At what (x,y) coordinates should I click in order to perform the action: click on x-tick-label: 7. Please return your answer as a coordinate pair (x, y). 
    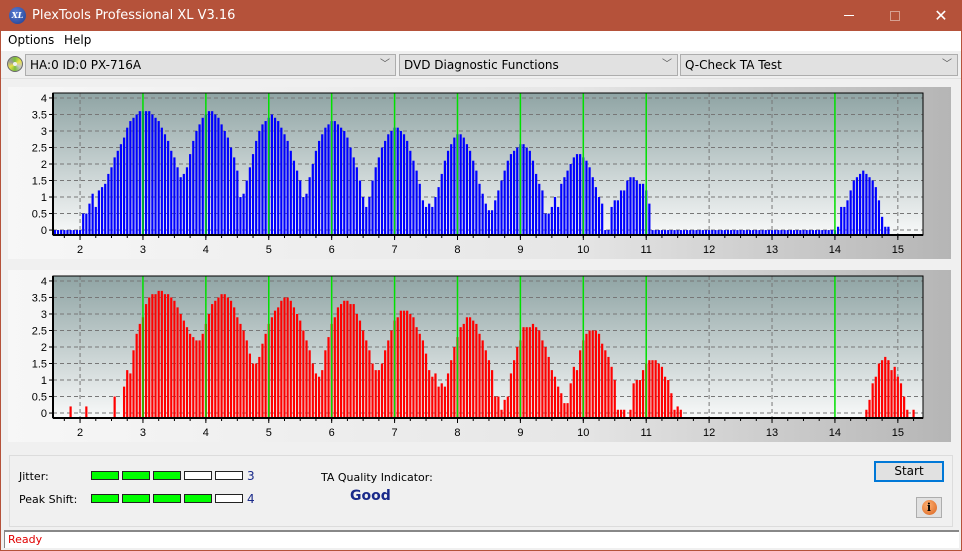
    Looking at the image, I should click on (395, 250).